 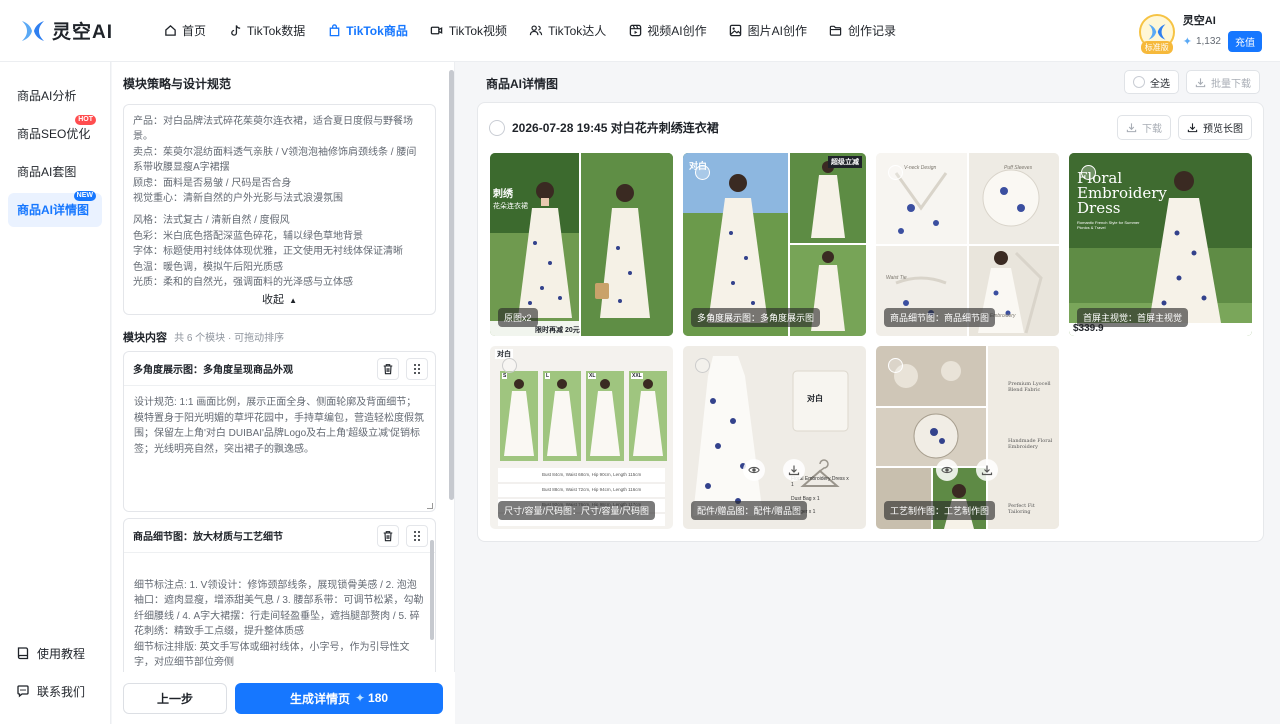 I want to click on nav-tiktok-products: TikTok商品, so click(x=367, y=31).